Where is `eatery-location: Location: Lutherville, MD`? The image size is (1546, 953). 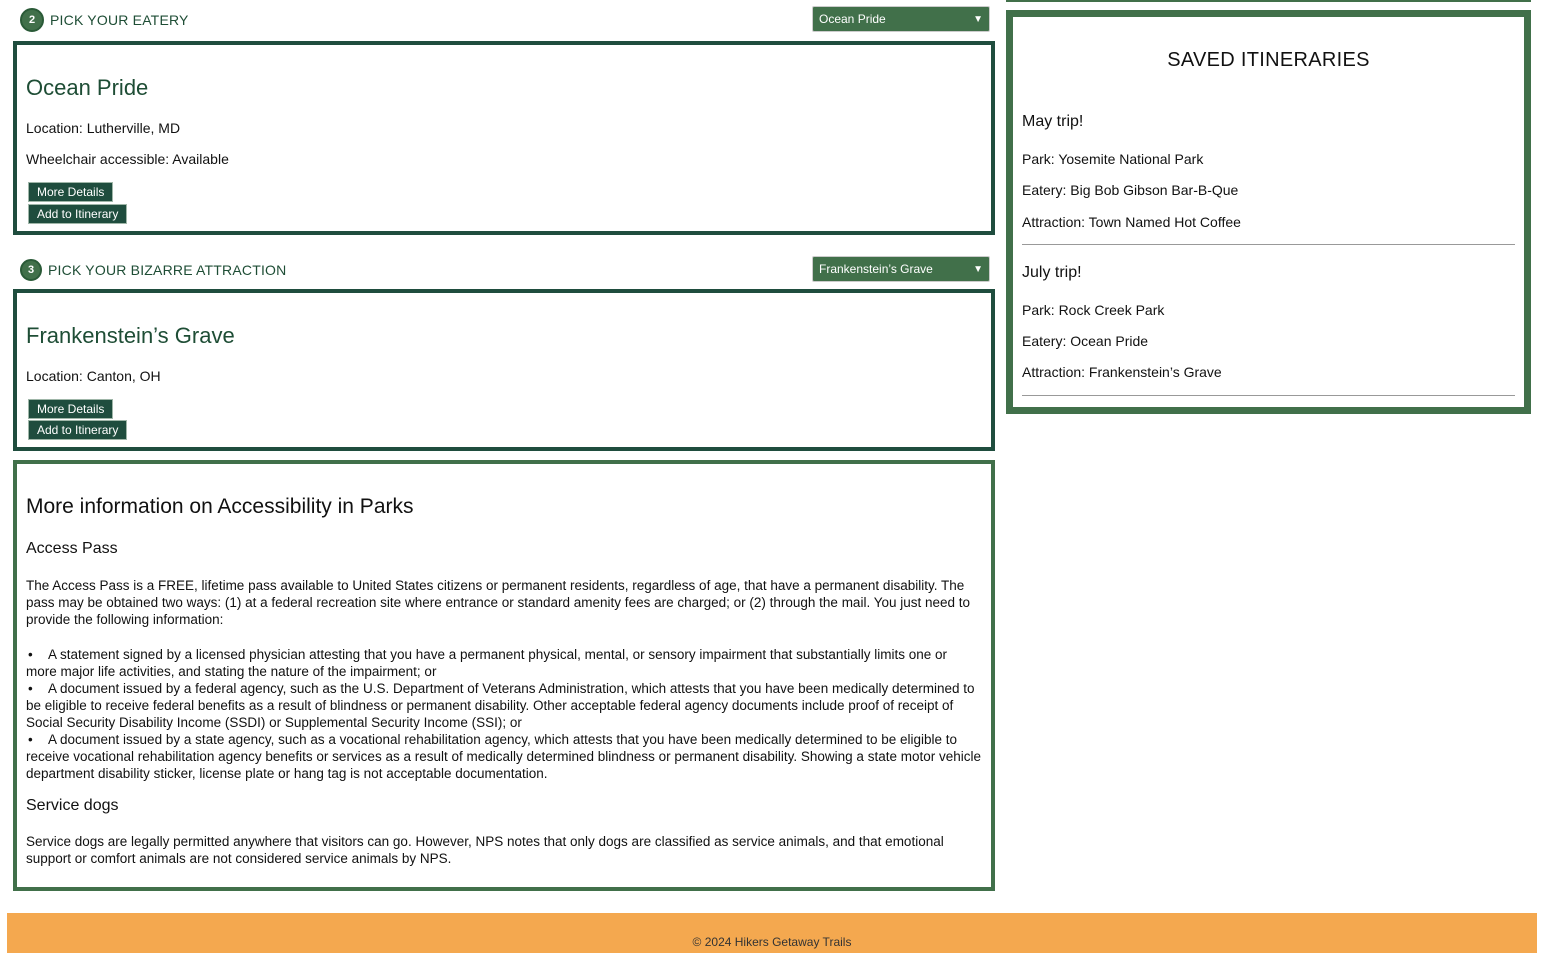 eatery-location: Location: Lutherville, MD is located at coordinates (103, 128).